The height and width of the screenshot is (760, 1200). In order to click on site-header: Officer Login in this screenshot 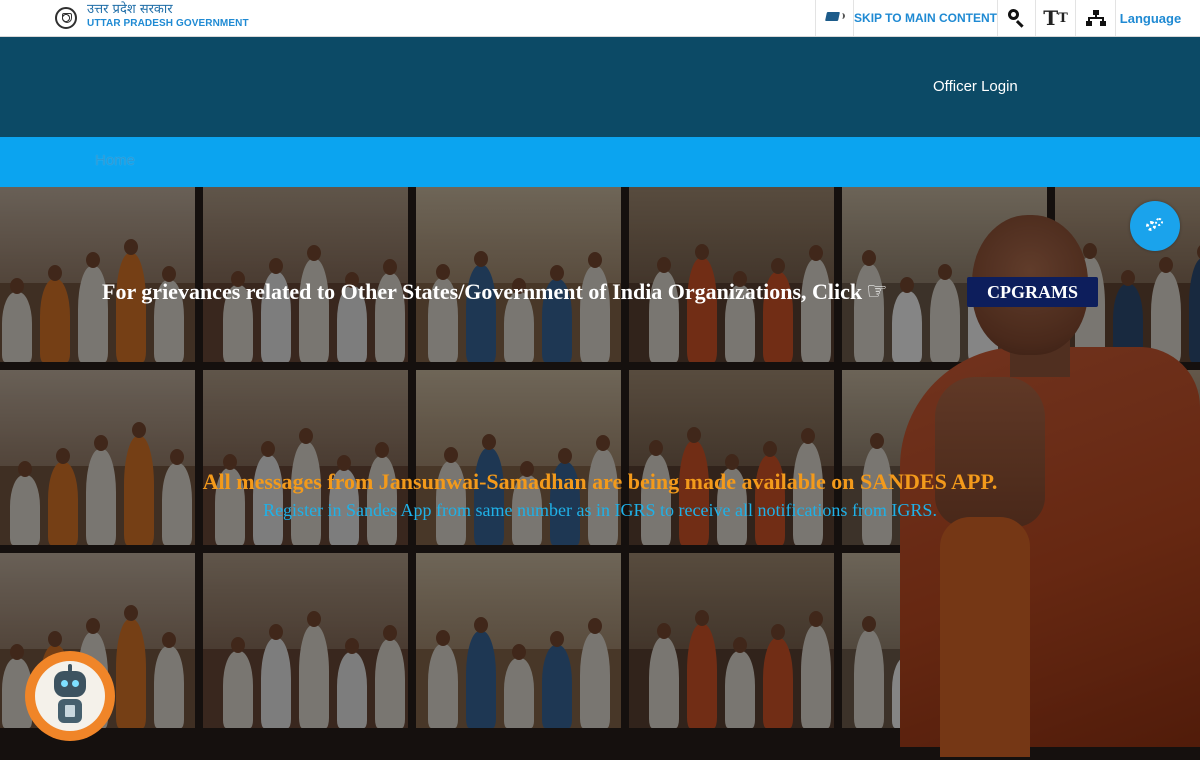, I will do `click(600, 87)`.